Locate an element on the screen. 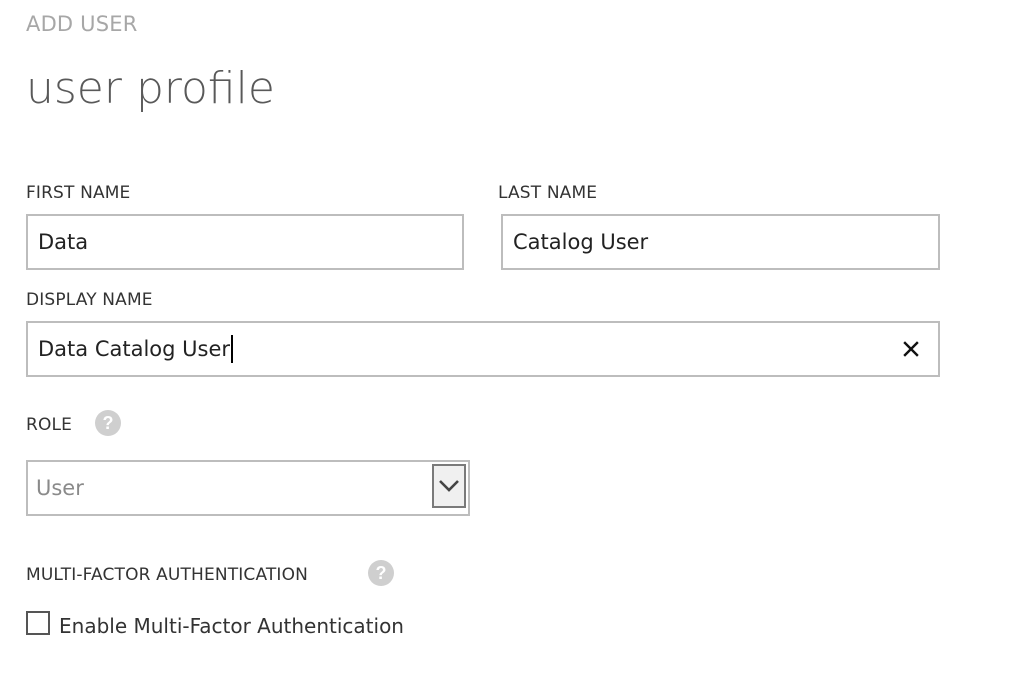  role-selected-value: User is located at coordinates (60, 488).